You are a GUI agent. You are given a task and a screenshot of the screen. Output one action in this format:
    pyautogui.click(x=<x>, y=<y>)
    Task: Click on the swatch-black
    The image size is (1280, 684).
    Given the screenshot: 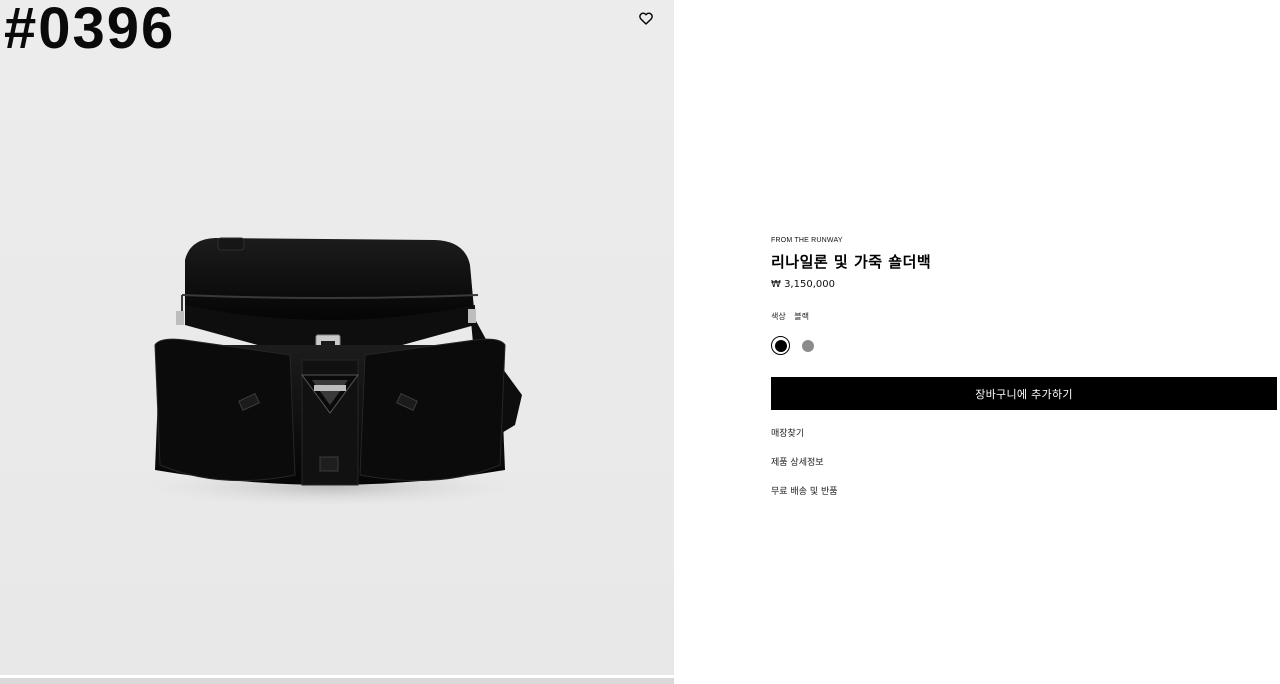 What is the action you would take?
    pyautogui.click(x=780, y=345)
    